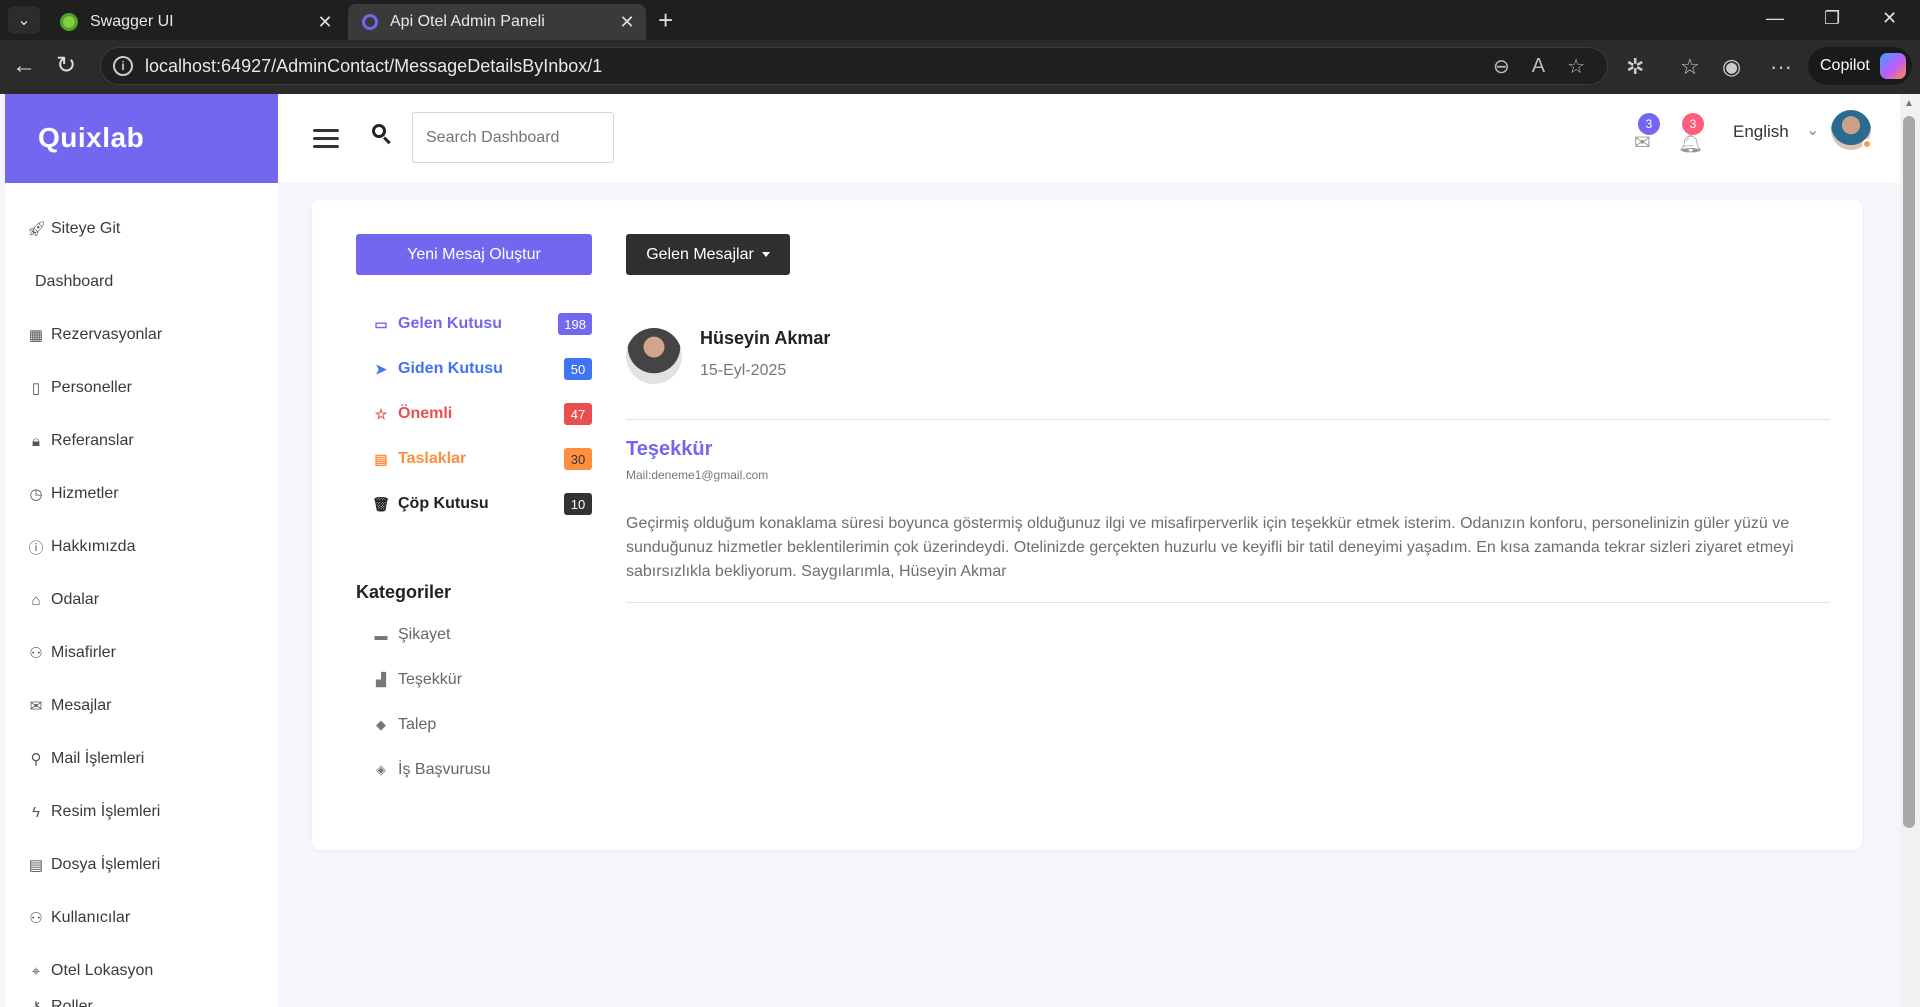  What do you see at coordinates (36, 812) in the screenshot?
I see `lightning-icon: ϟ` at bounding box center [36, 812].